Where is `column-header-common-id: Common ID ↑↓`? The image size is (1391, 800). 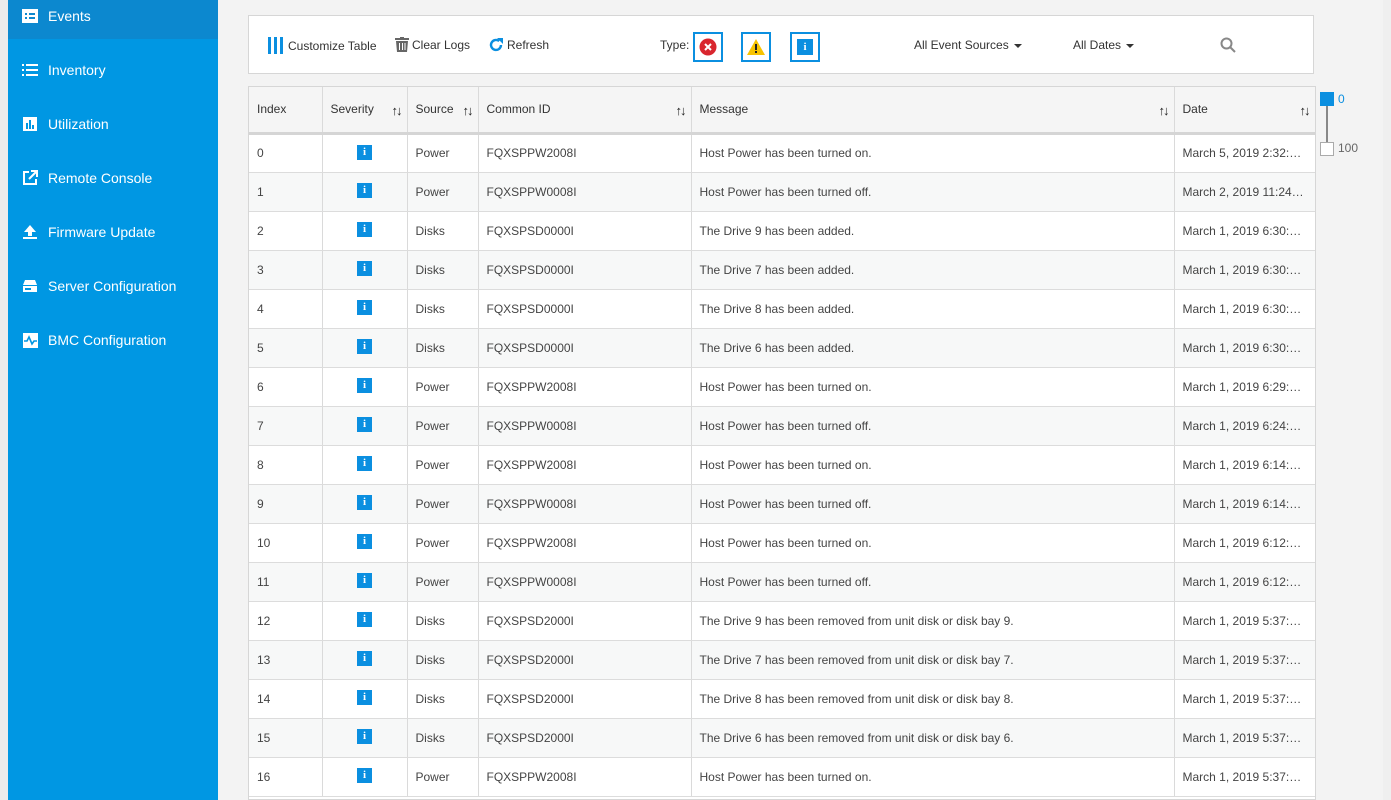
column-header-common-id: Common ID ↑↓ is located at coordinates (585, 111).